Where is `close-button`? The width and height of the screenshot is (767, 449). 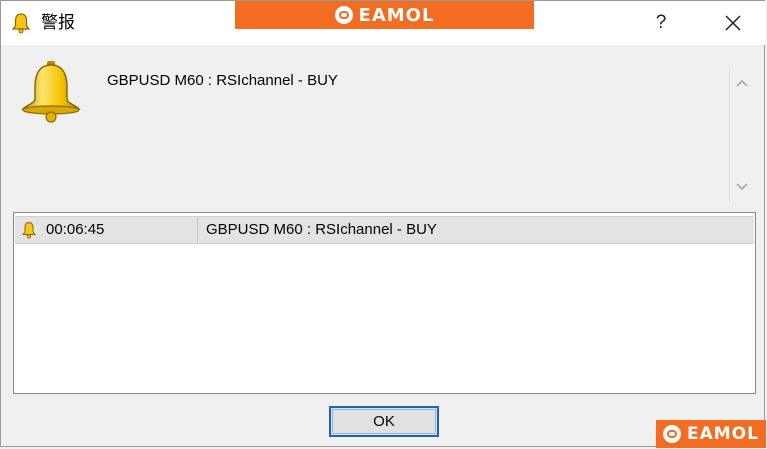 close-button is located at coordinates (733, 23).